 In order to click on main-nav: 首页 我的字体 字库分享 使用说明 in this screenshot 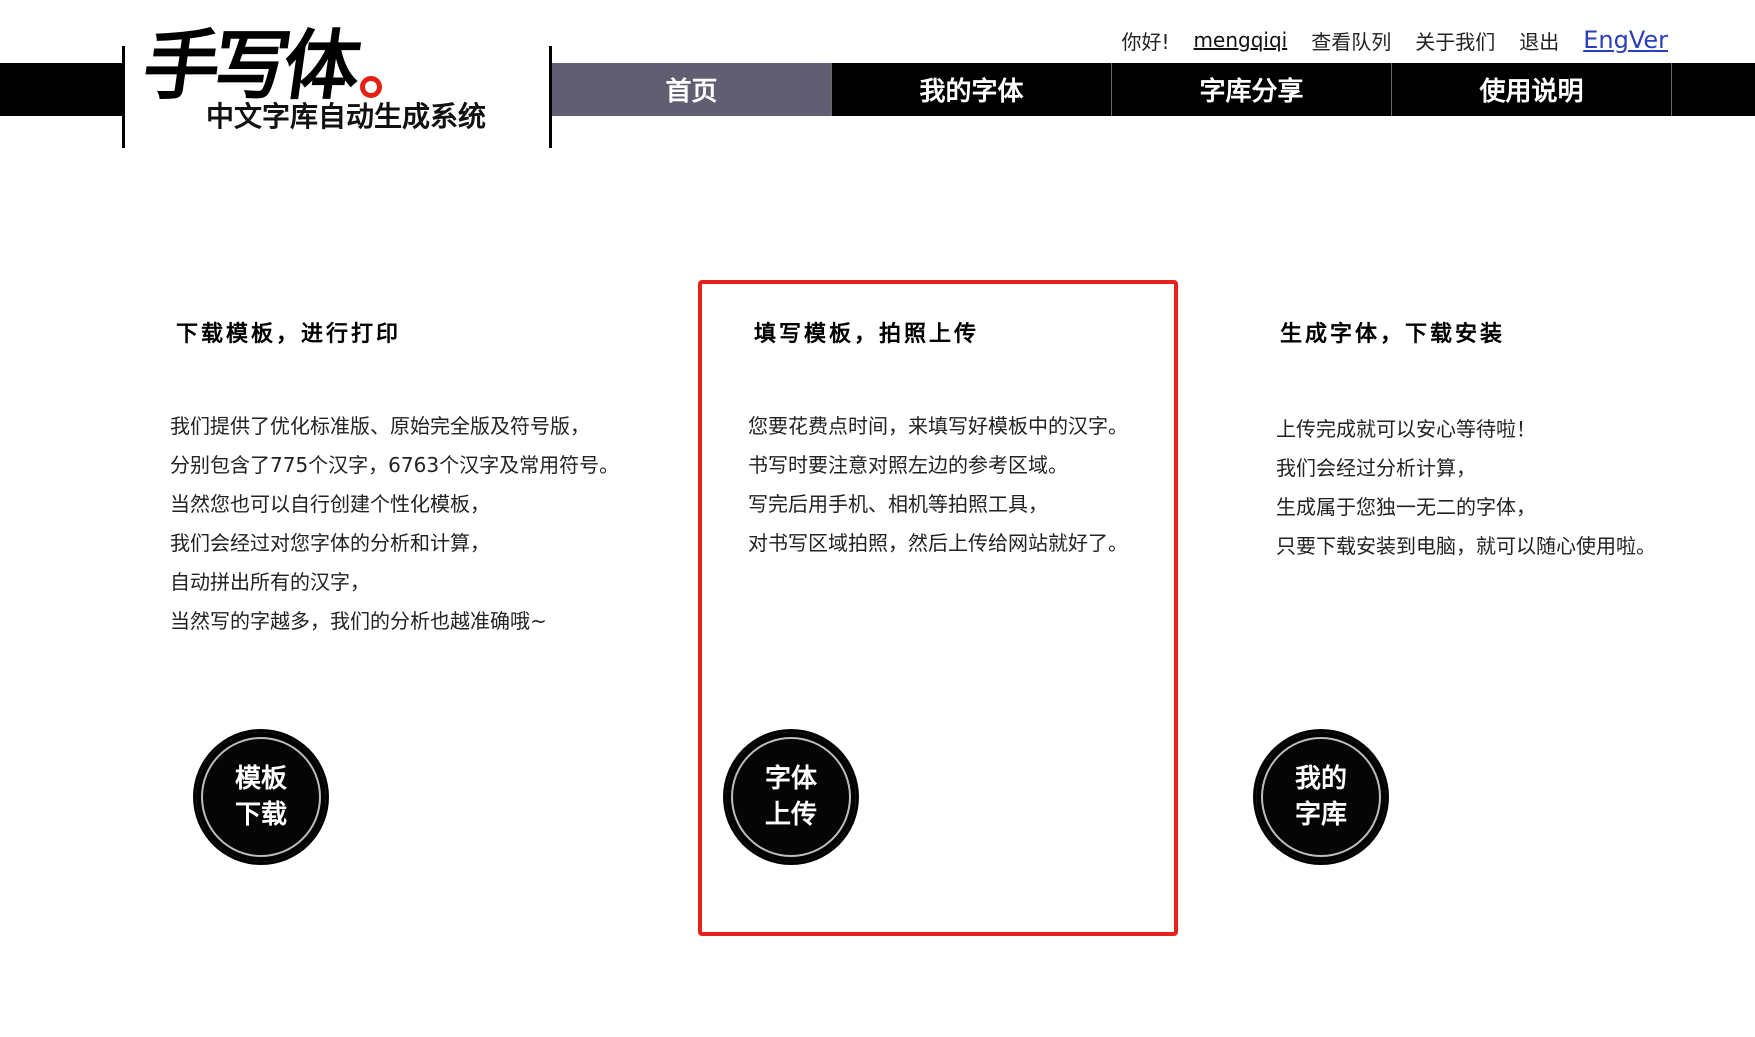, I will do `click(1112, 89)`.